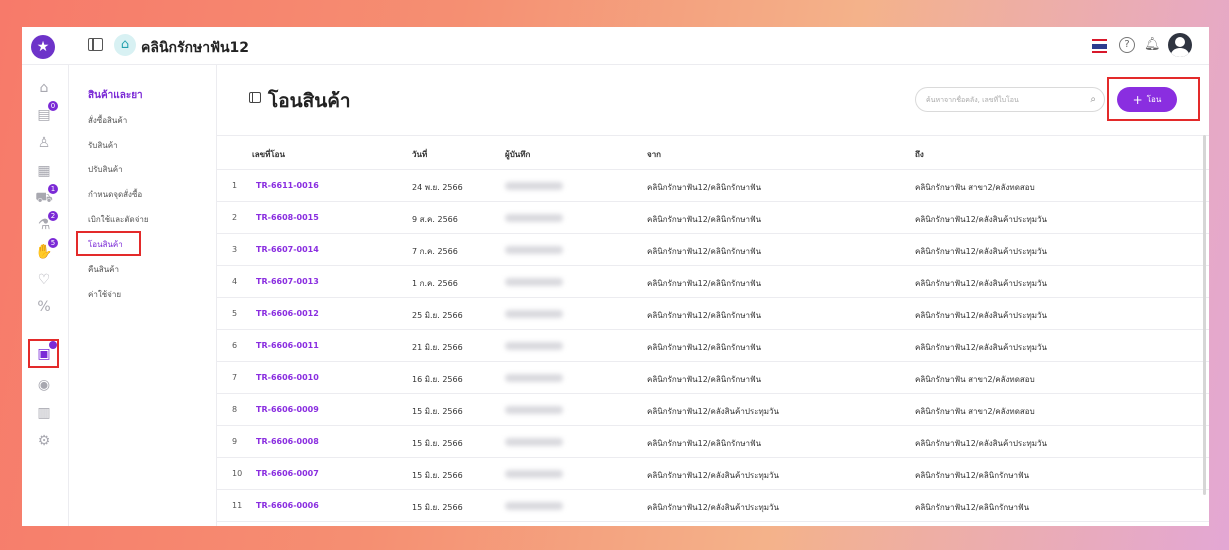  Describe the element at coordinates (103, 269) in the screenshot. I see `submenu-item-return: คืนสินค้า` at that location.